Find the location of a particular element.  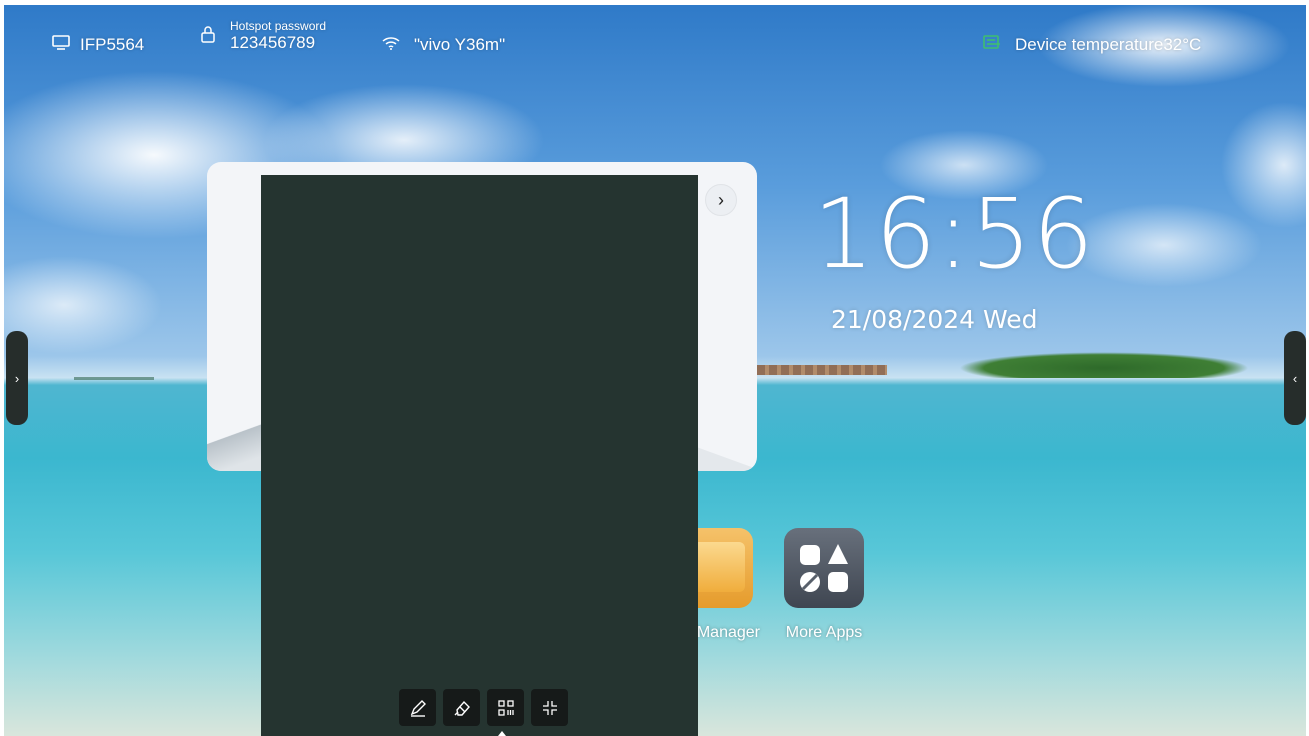

hotspot-label: Hotspot password is located at coordinates (278, 26).